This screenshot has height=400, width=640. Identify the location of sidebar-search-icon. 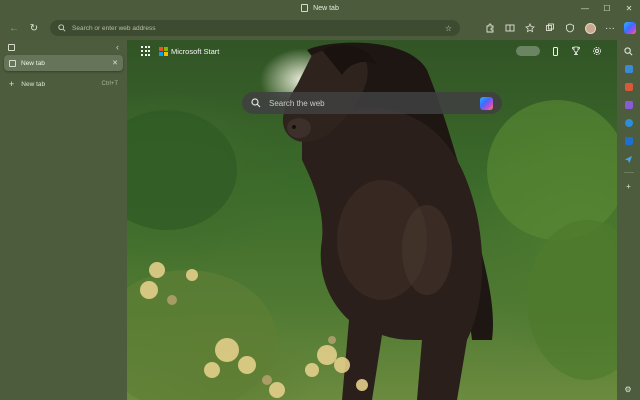
(629, 51).